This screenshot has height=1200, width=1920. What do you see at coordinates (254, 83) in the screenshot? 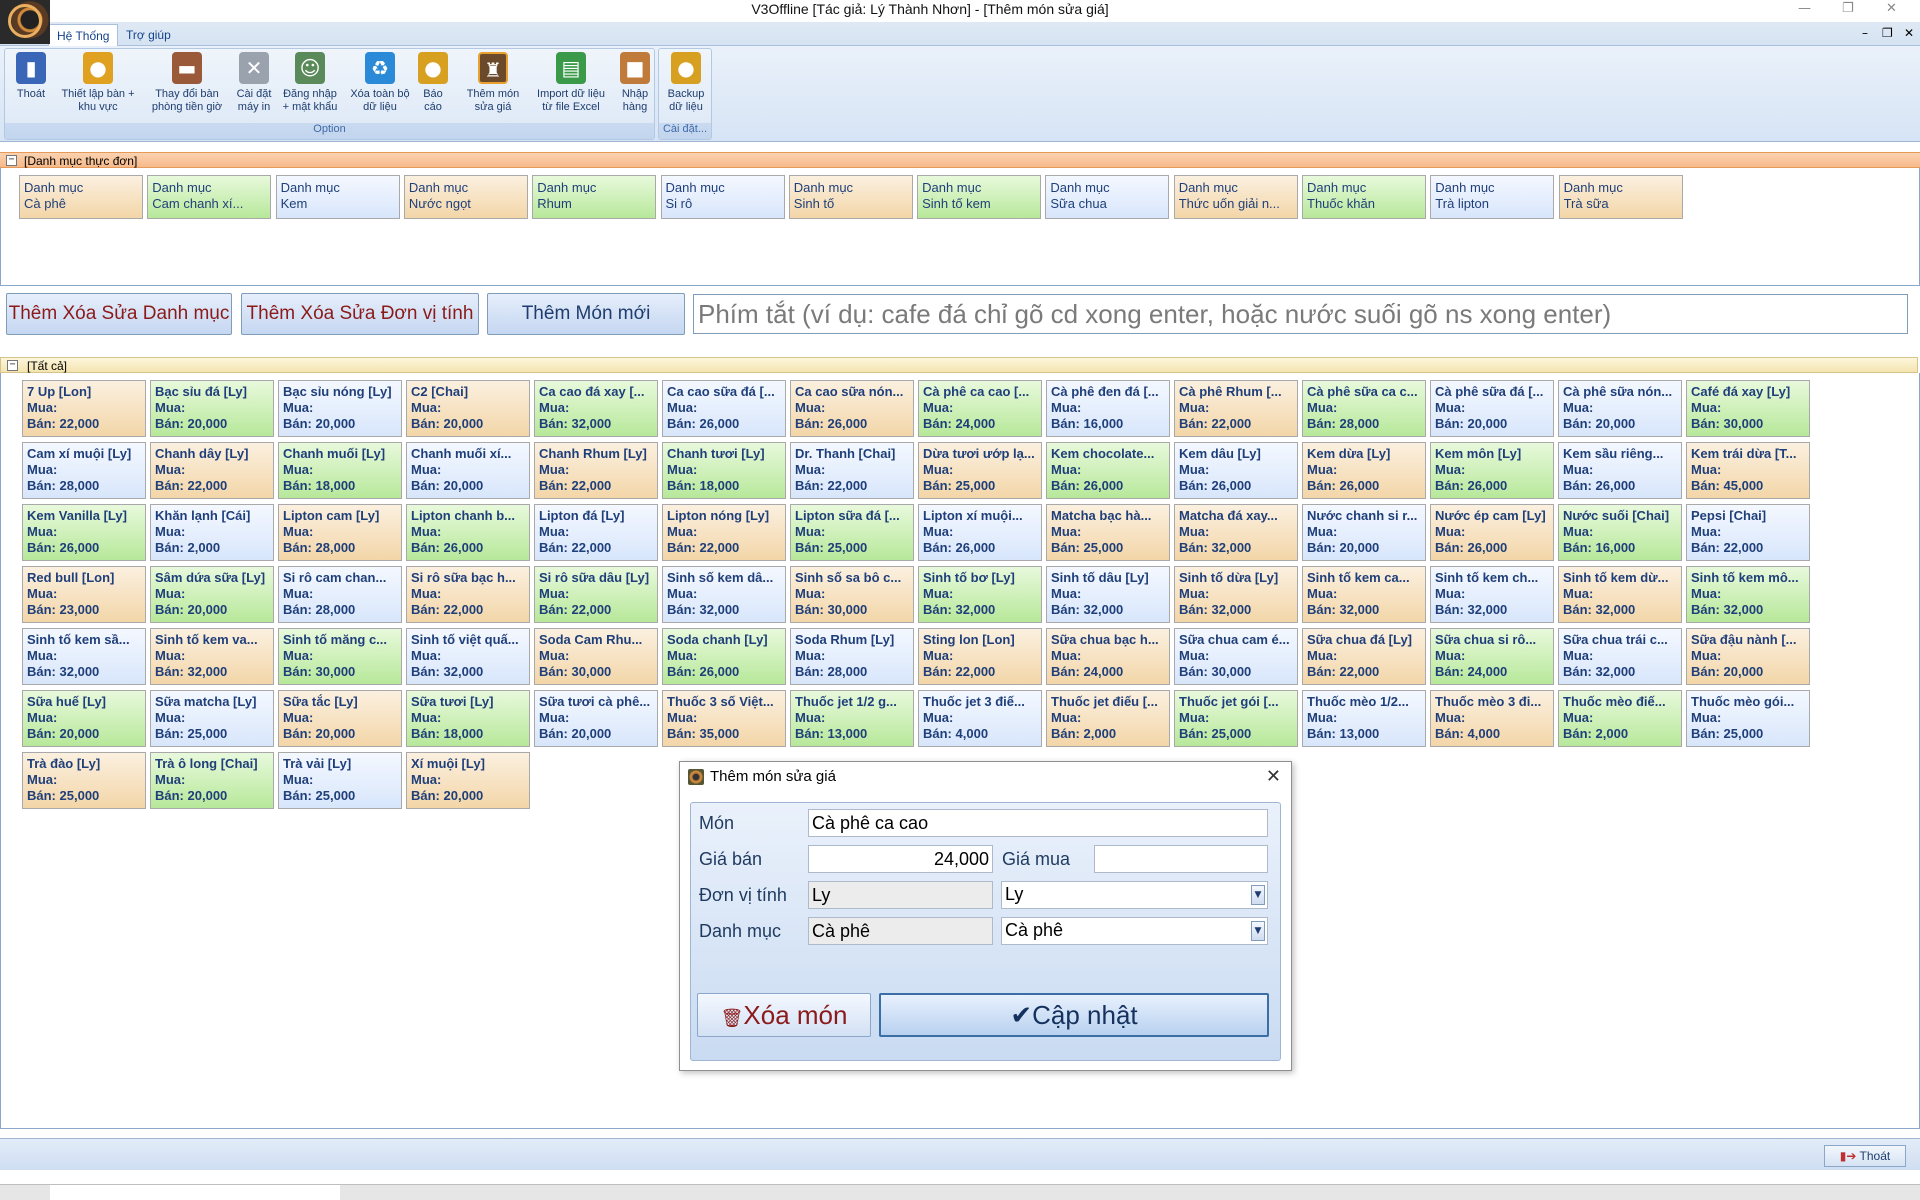
I see `ribbon-btn-printer-setup: ✕ Cài đặt máy in` at bounding box center [254, 83].